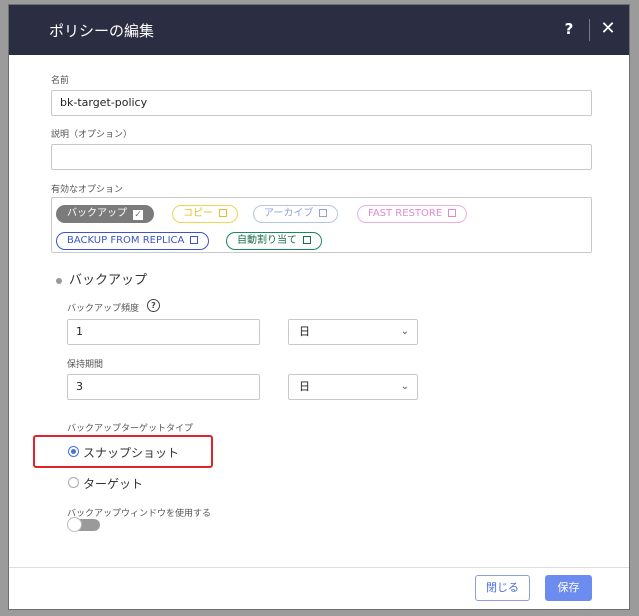  I want to click on option-archive-pill: アーカイブ, so click(296, 214).